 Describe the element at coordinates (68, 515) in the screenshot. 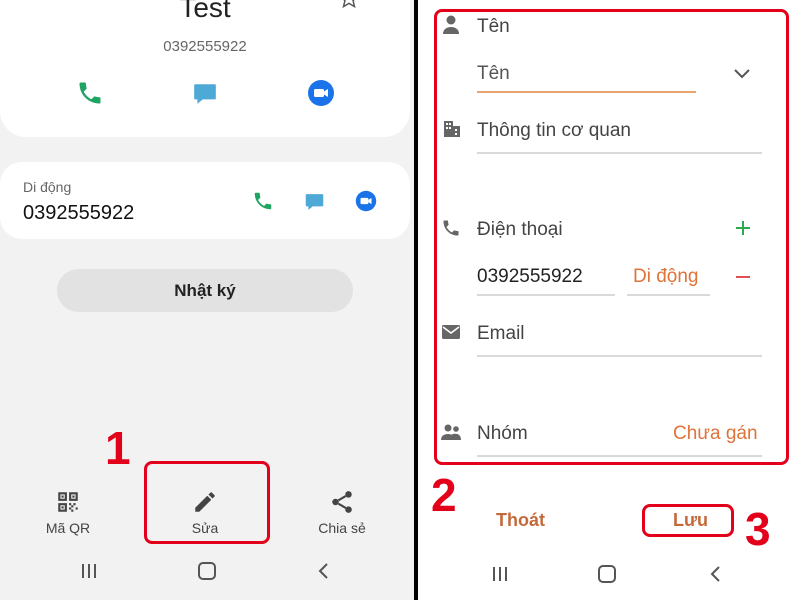

I see `qr-code-button: Mã QR` at that location.